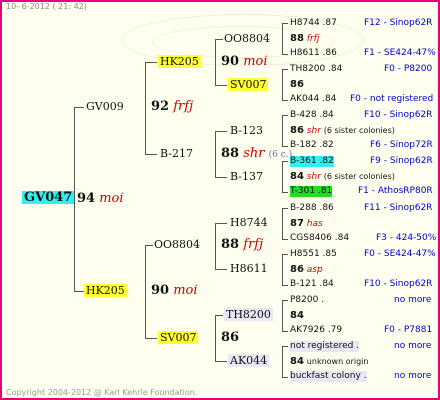  Describe the element at coordinates (311, 191) in the screenshot. I see `gen4-bot: T-301 .81` at that location.